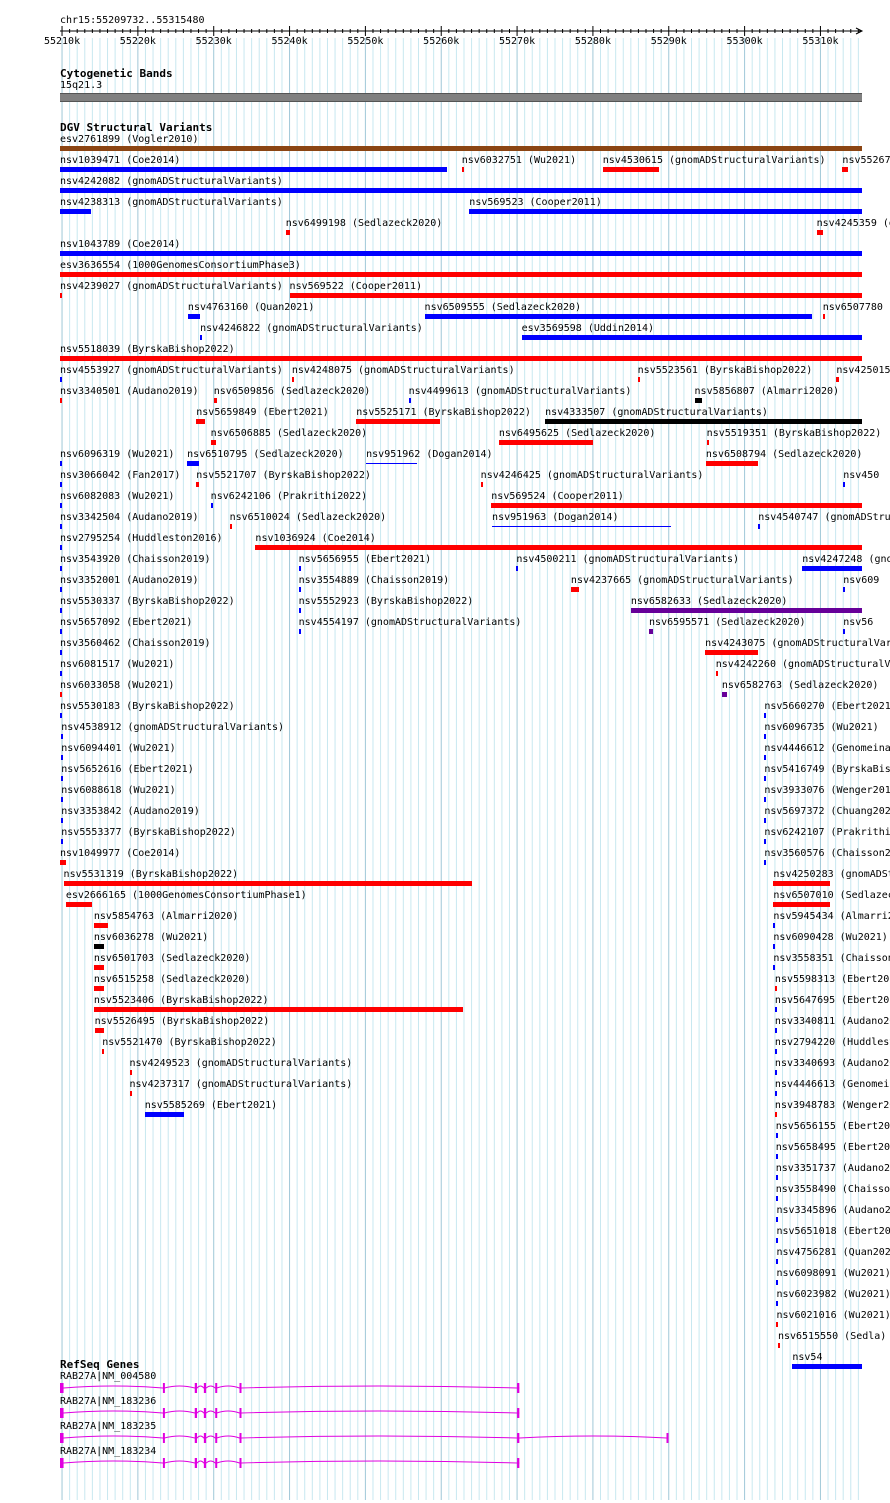 The width and height of the screenshot is (890, 1503). Describe the element at coordinates (861, 580) in the screenshot. I see `variant-label: nsv609` at that location.